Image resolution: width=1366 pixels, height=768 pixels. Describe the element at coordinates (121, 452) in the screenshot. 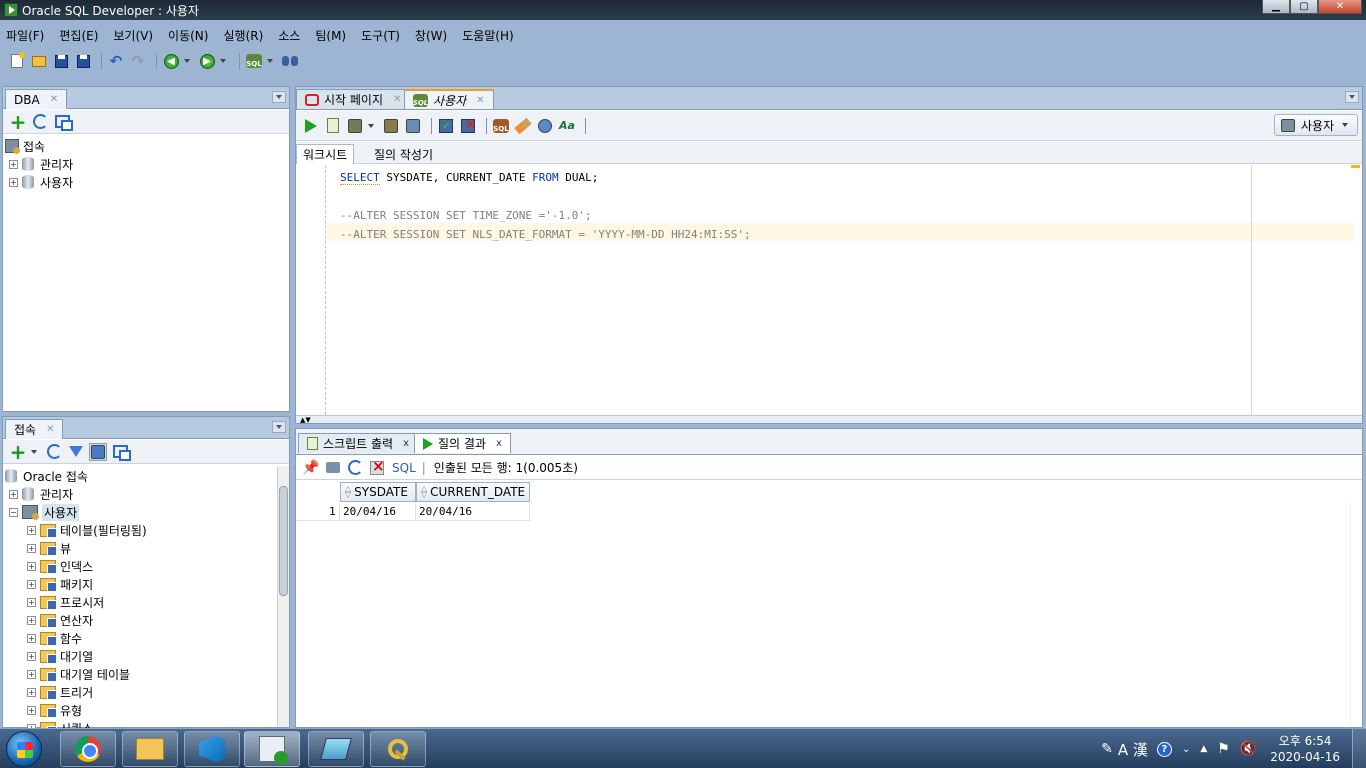

I see `windows-button` at that location.